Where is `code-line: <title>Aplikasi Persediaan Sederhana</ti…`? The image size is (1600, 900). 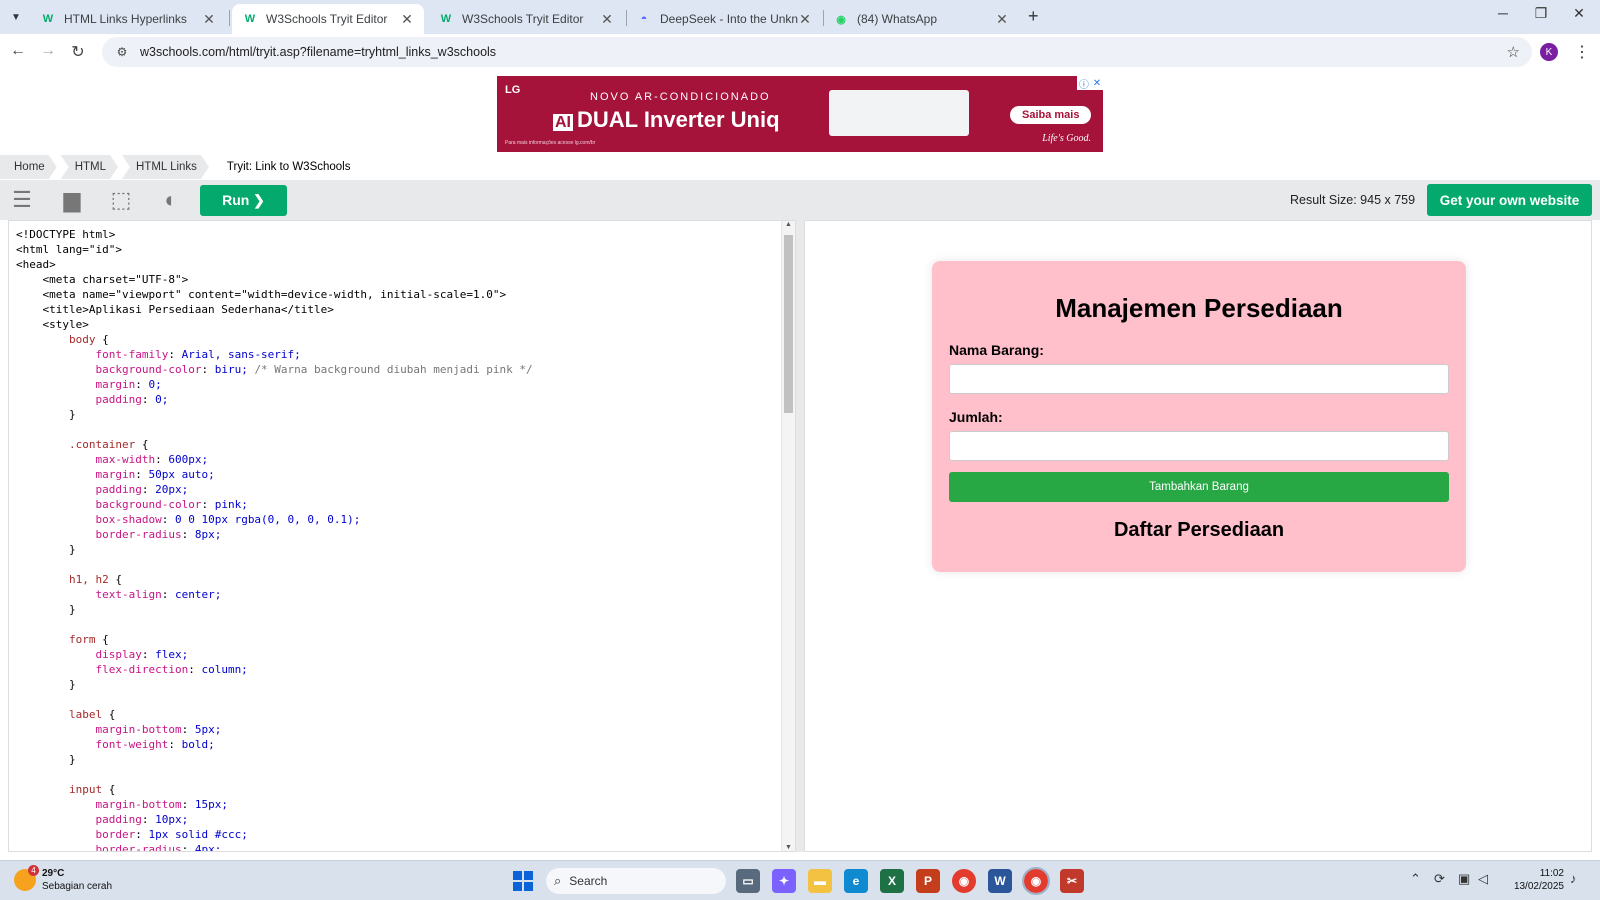 code-line: <title>Aplikasi Persediaan Sederhana</ti… is located at coordinates (175, 309).